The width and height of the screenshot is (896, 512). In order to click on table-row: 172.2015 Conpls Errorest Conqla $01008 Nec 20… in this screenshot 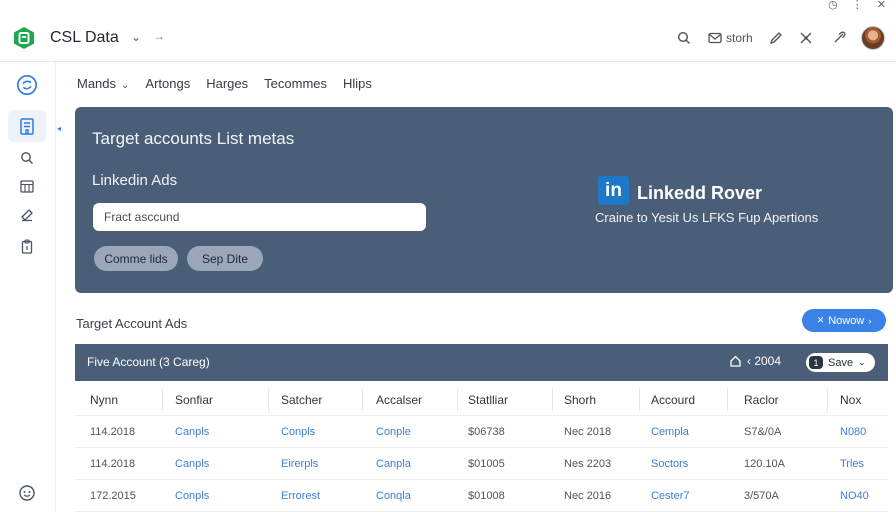, I will do `click(481, 496)`.